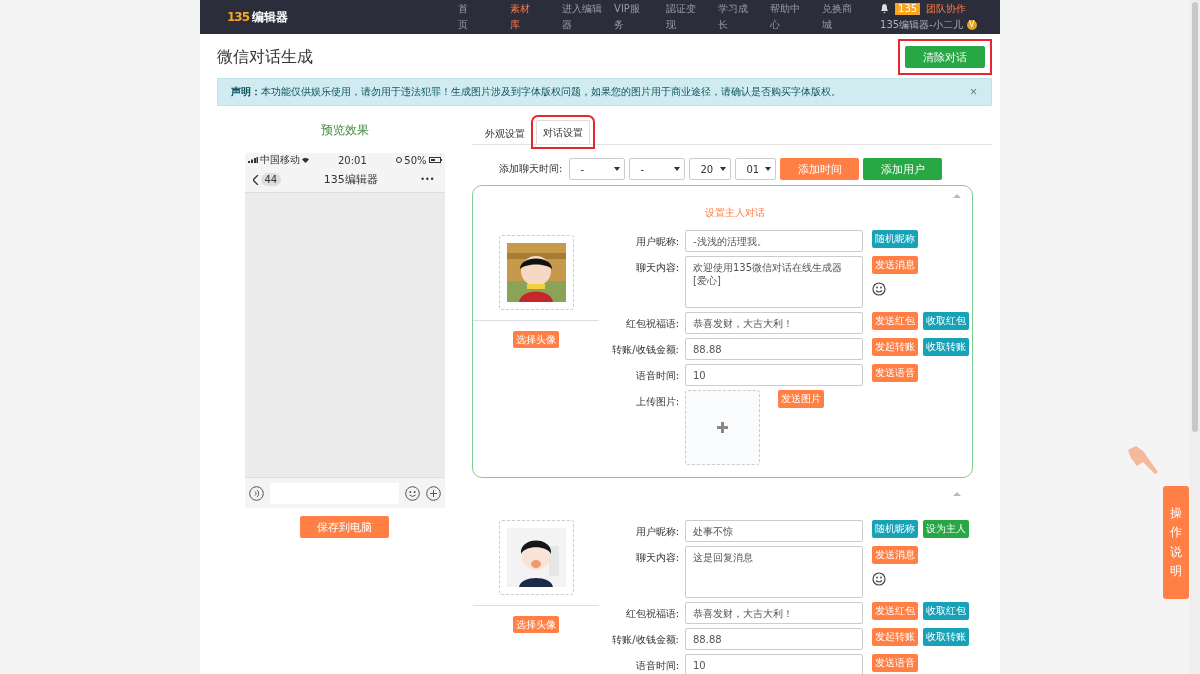 Image resolution: width=1200 pixels, height=674 pixels. I want to click on chat-title: 135编辑器, so click(350, 179).